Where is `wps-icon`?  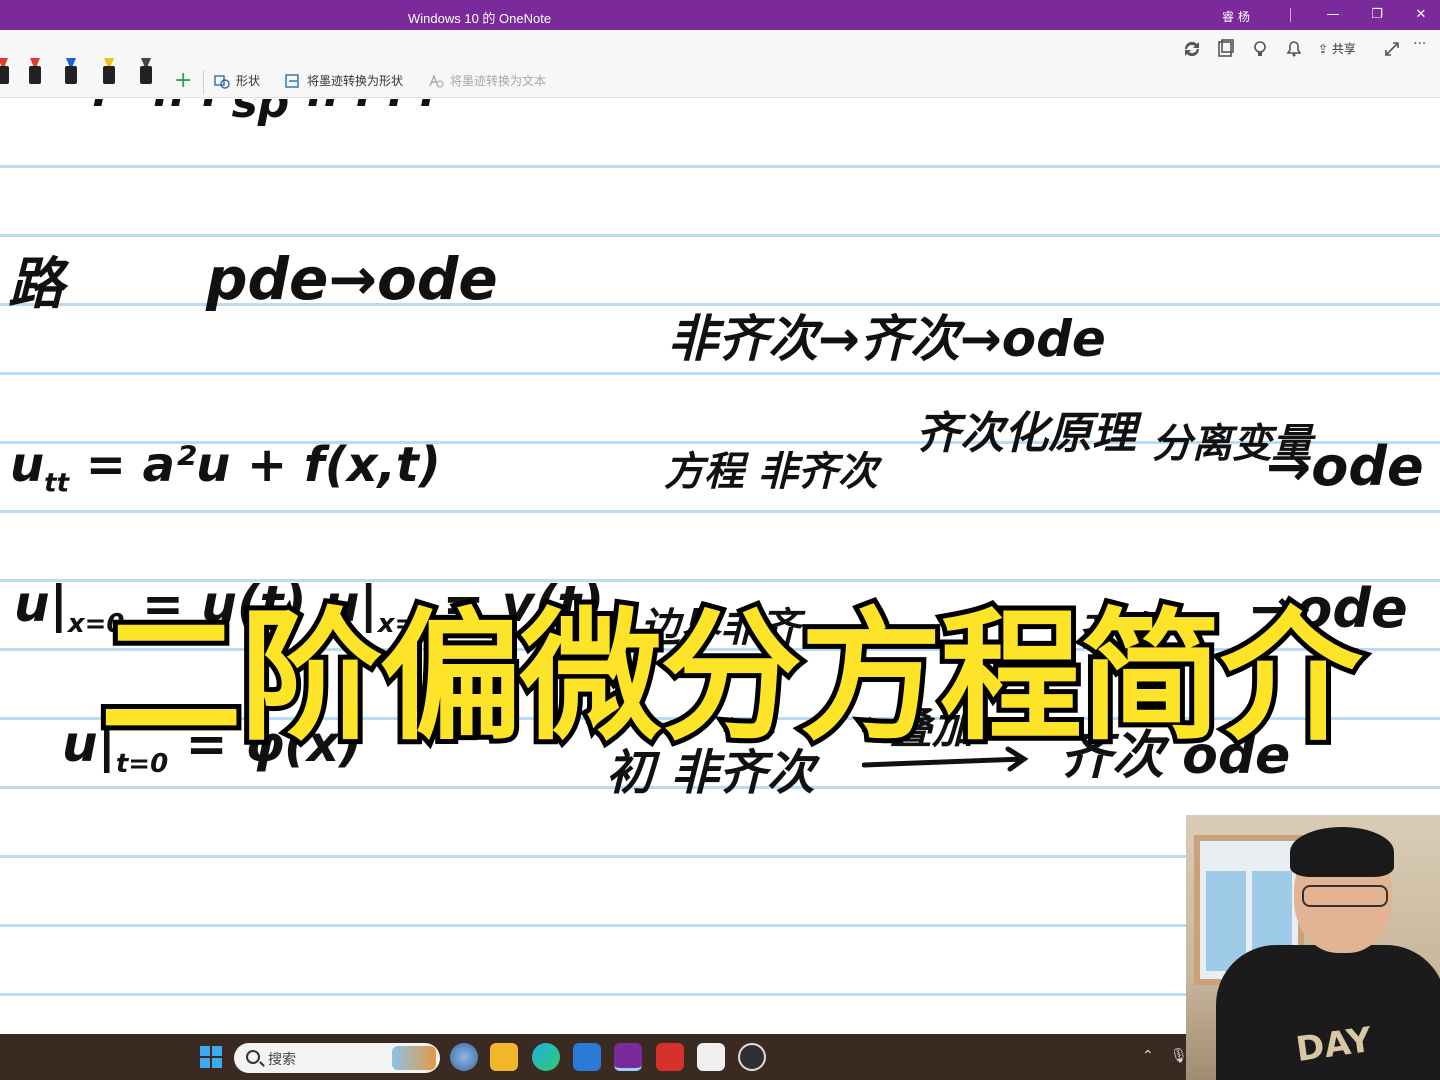
wps-icon is located at coordinates (670, 1057).